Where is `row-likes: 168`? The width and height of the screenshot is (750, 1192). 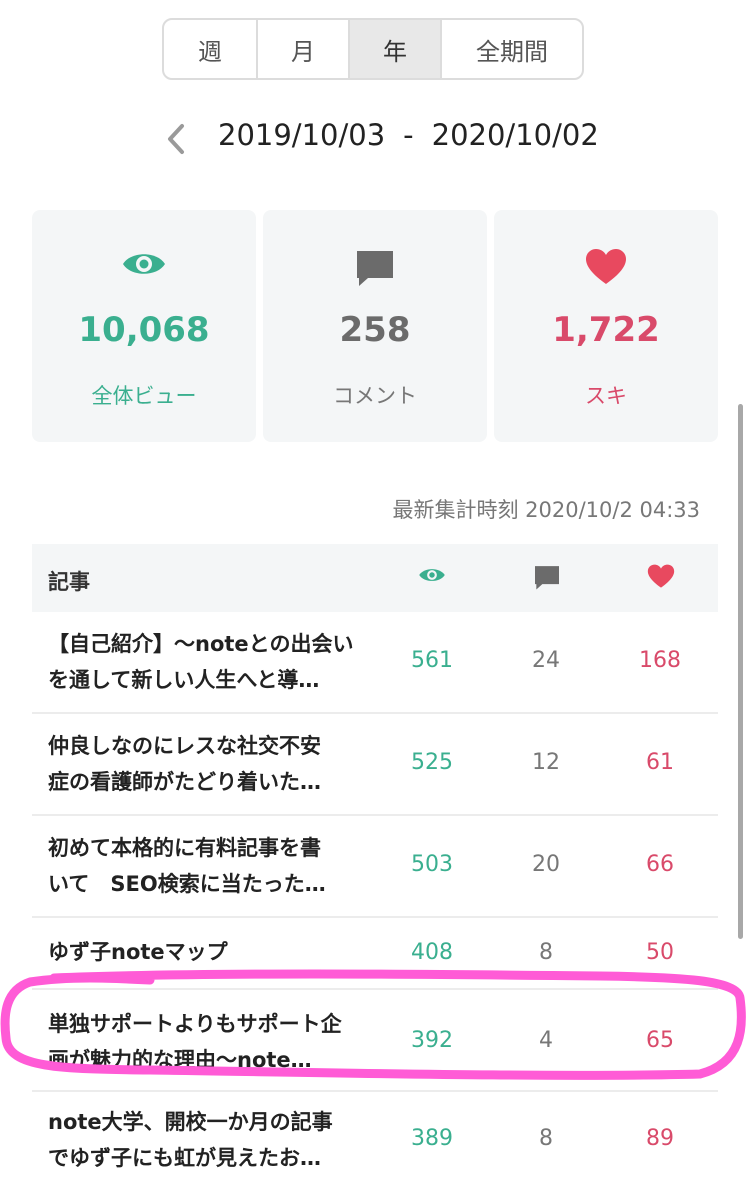 row-likes: 168 is located at coordinates (660, 660).